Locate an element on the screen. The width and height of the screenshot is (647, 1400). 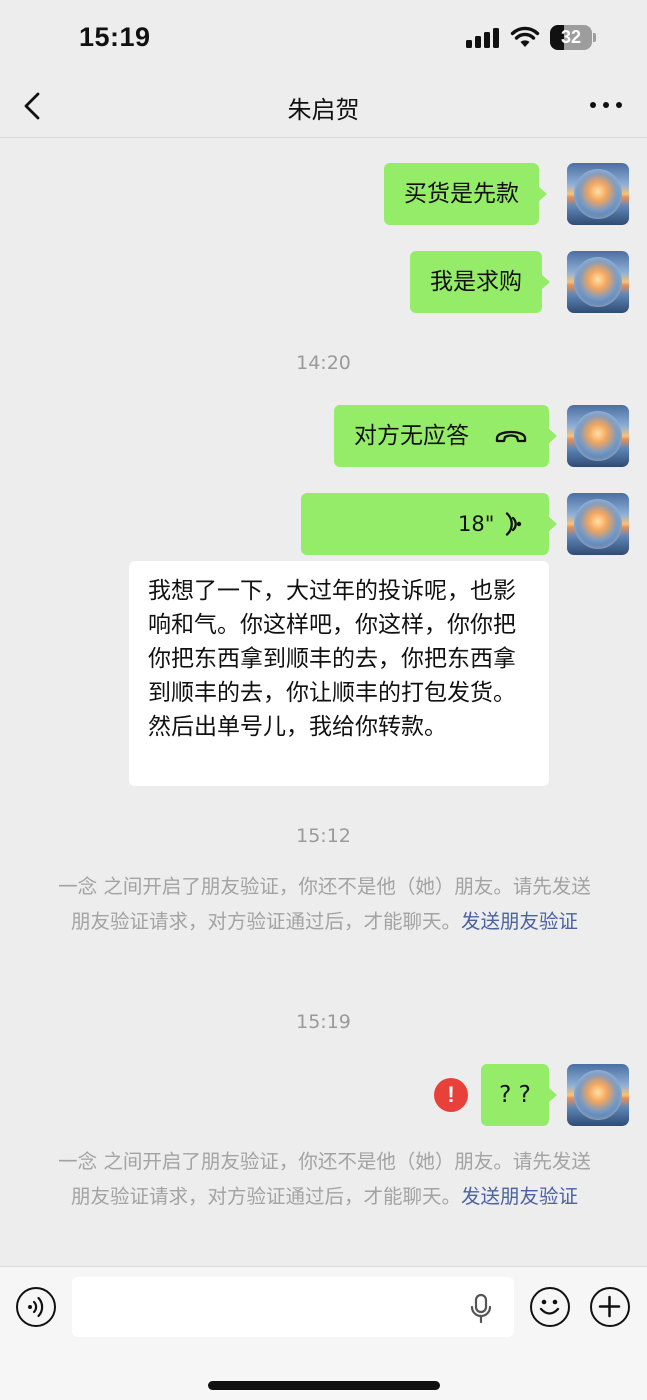
plus-icon is located at coordinates (610, 1307).